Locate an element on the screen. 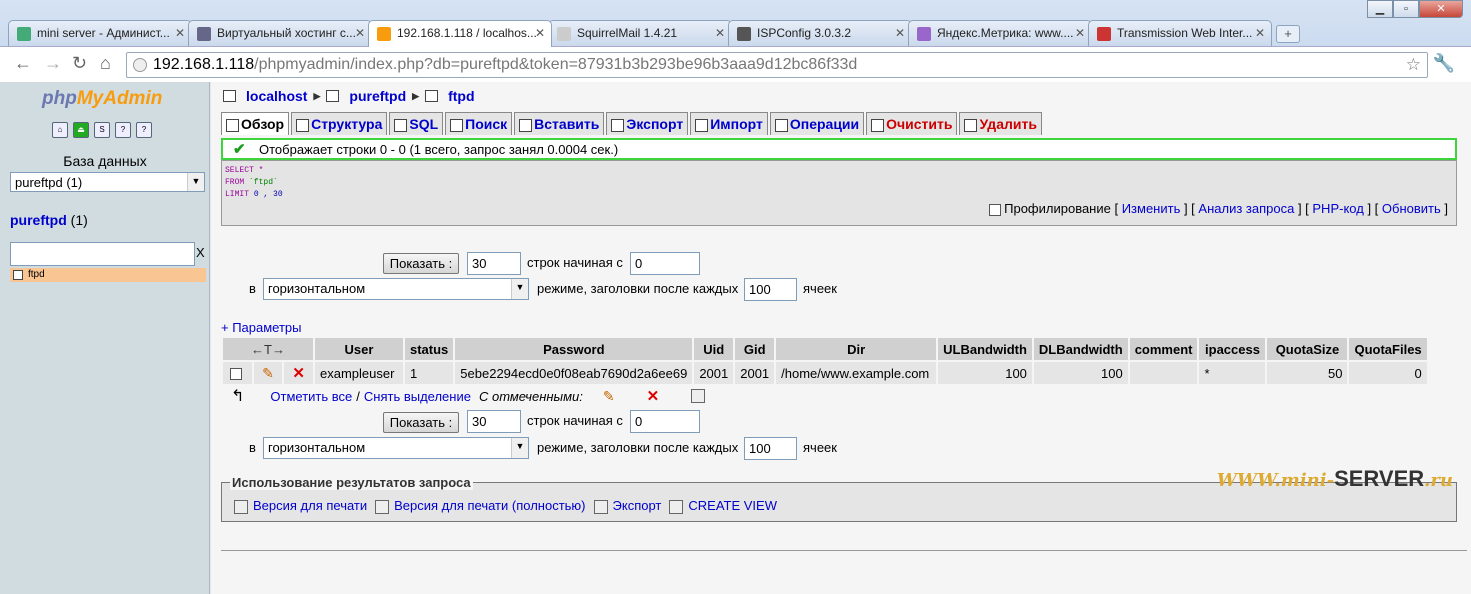 The image size is (1471, 594). exit-icon: ⏏ is located at coordinates (81, 130).